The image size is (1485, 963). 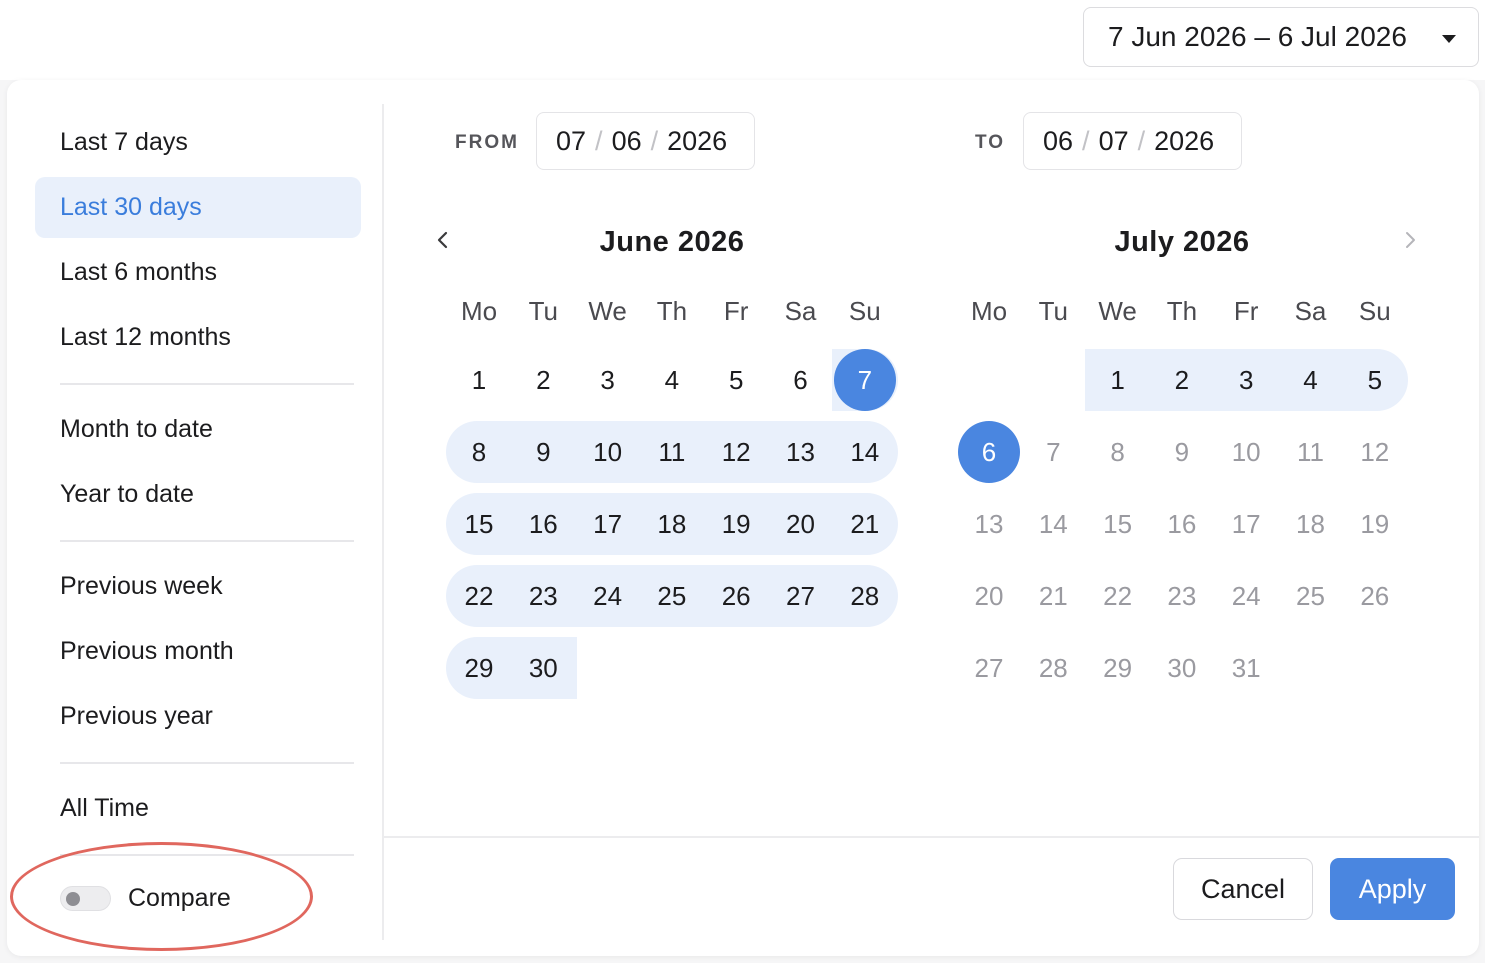 What do you see at coordinates (1132, 141) in the screenshot?
I see `to-date-input: 06 / 07 / 2026` at bounding box center [1132, 141].